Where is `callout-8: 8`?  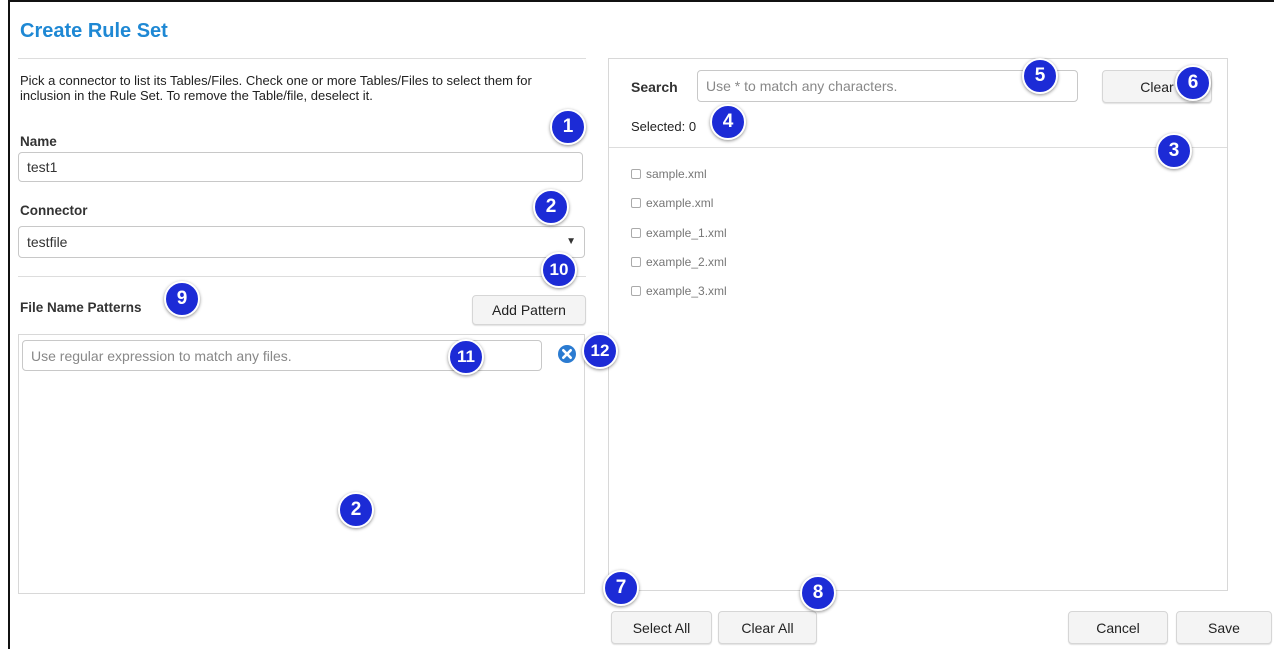 callout-8: 8 is located at coordinates (818, 593).